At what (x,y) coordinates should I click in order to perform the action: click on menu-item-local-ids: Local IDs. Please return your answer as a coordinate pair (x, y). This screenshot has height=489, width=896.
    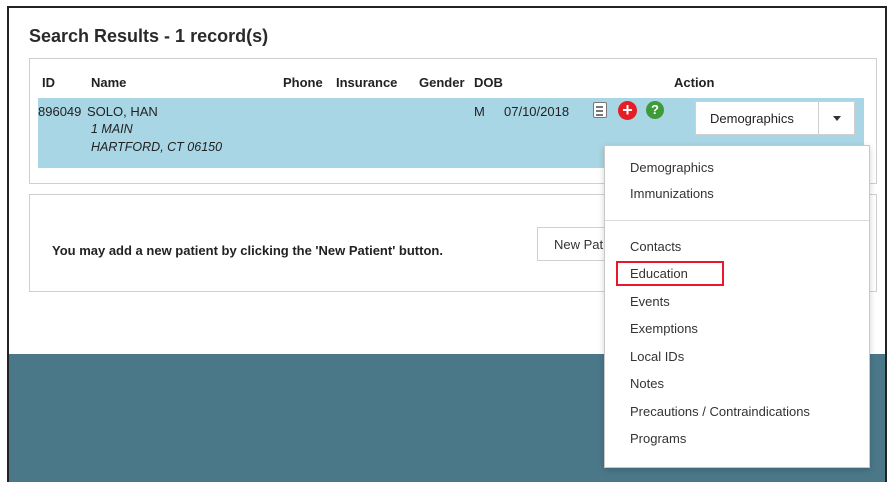
    Looking at the image, I should click on (657, 356).